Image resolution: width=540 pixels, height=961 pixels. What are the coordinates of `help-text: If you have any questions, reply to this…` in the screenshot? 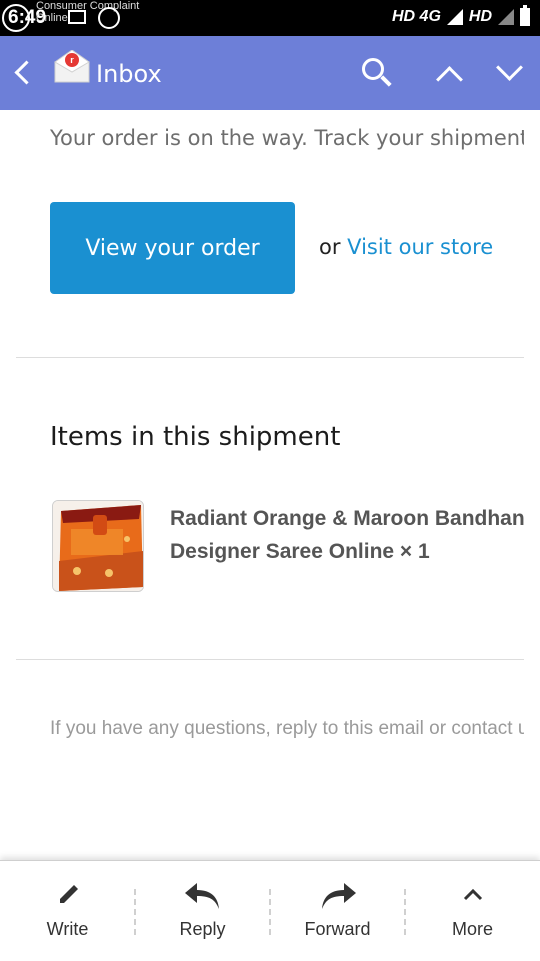 It's located at (287, 728).